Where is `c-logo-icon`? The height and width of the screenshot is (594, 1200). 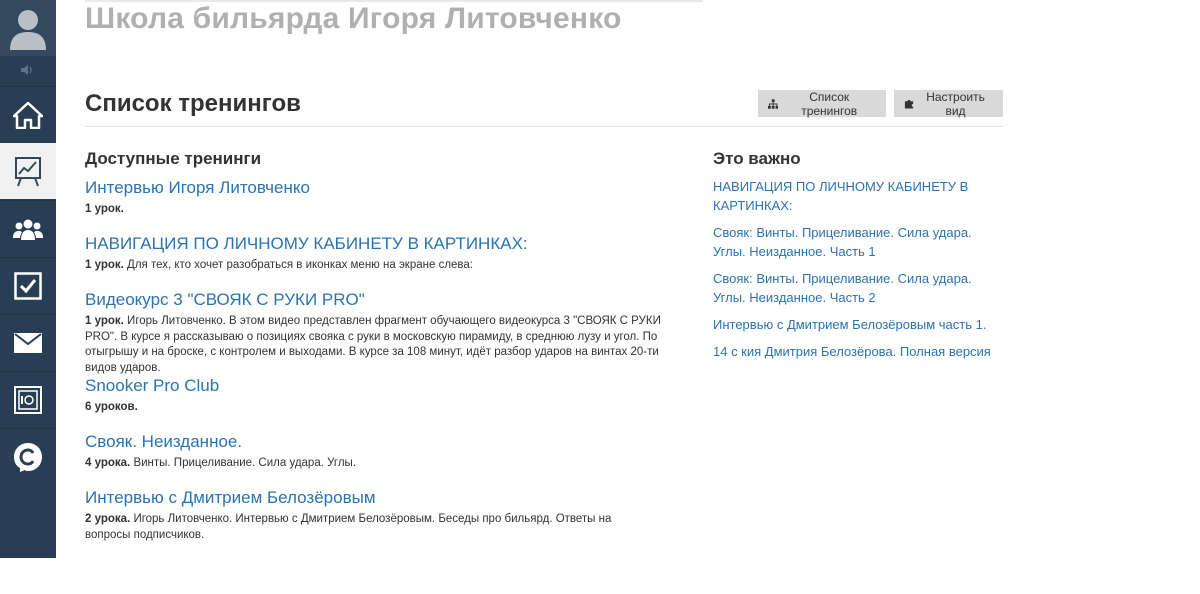 c-logo-icon is located at coordinates (28, 457).